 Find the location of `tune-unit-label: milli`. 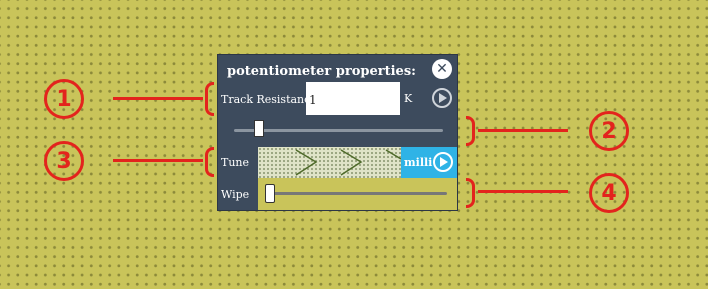

tune-unit-label: milli is located at coordinates (418, 162).